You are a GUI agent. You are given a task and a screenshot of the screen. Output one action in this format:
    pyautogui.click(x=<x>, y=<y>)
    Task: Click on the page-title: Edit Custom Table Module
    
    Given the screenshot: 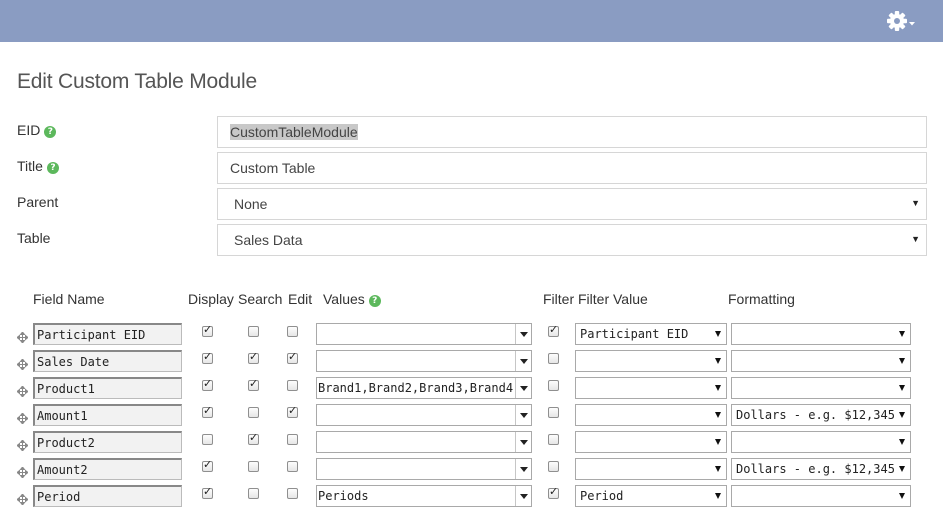 What is the action you would take?
    pyautogui.click(x=137, y=81)
    